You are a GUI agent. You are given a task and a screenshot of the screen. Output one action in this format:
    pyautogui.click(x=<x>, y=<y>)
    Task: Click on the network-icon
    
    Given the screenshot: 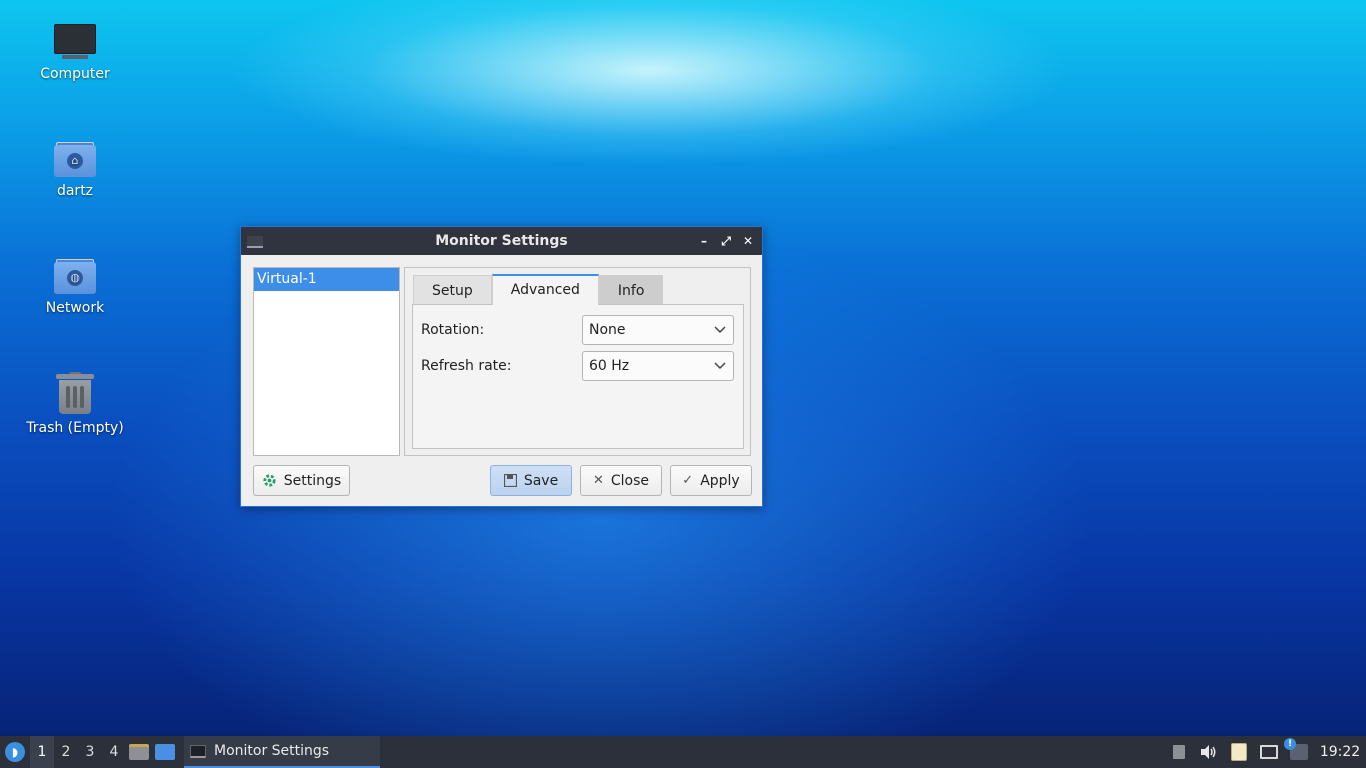 What is the action you would take?
    pyautogui.click(x=1269, y=752)
    